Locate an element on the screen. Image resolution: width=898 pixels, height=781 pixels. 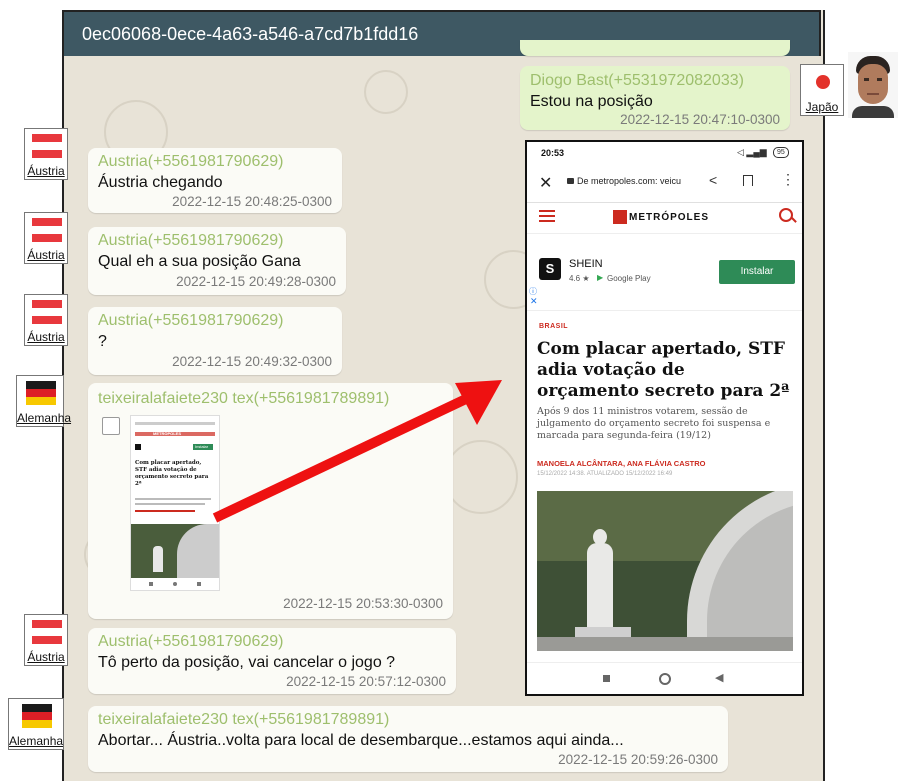
site-name: METRÓPOLES is located at coordinates (669, 217).